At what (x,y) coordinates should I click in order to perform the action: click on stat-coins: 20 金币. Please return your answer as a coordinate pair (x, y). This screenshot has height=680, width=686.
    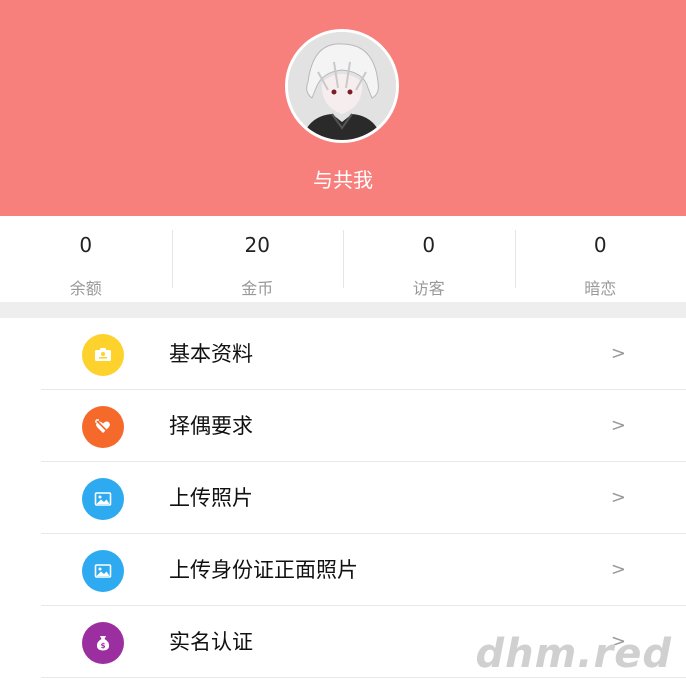
    Looking at the image, I should click on (257, 259).